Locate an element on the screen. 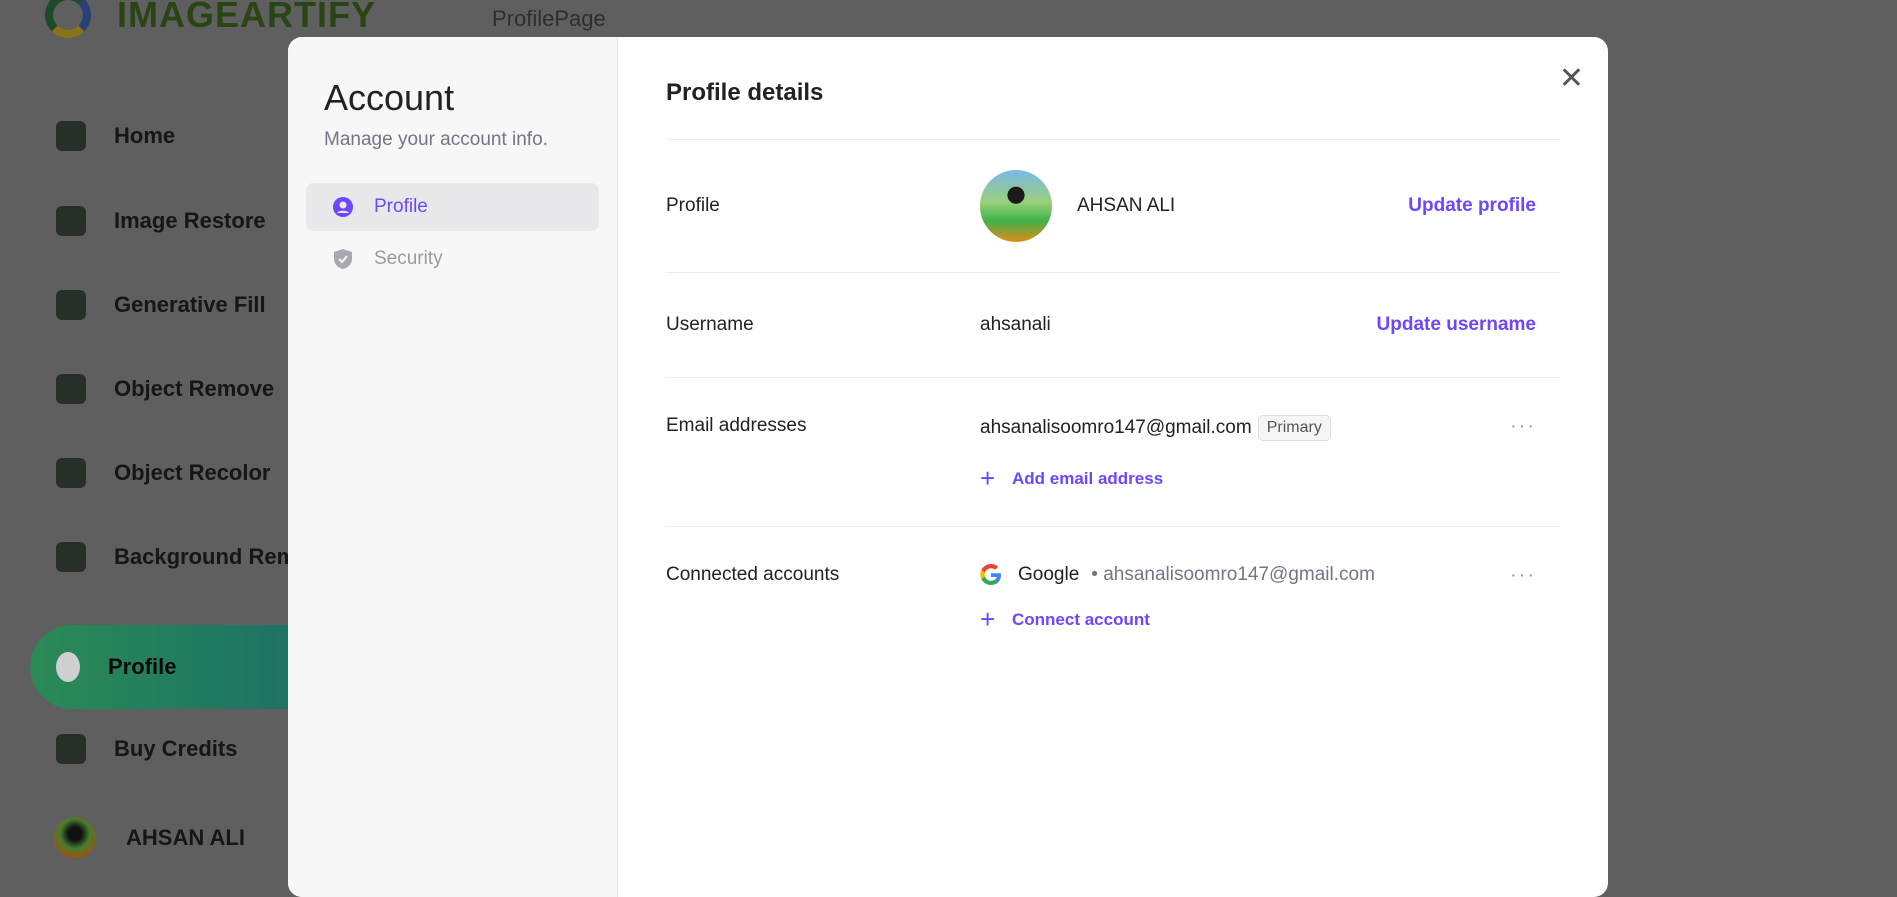 This screenshot has height=897, width=1897. username-row: Username ahsanali Update username is located at coordinates (1113, 325).